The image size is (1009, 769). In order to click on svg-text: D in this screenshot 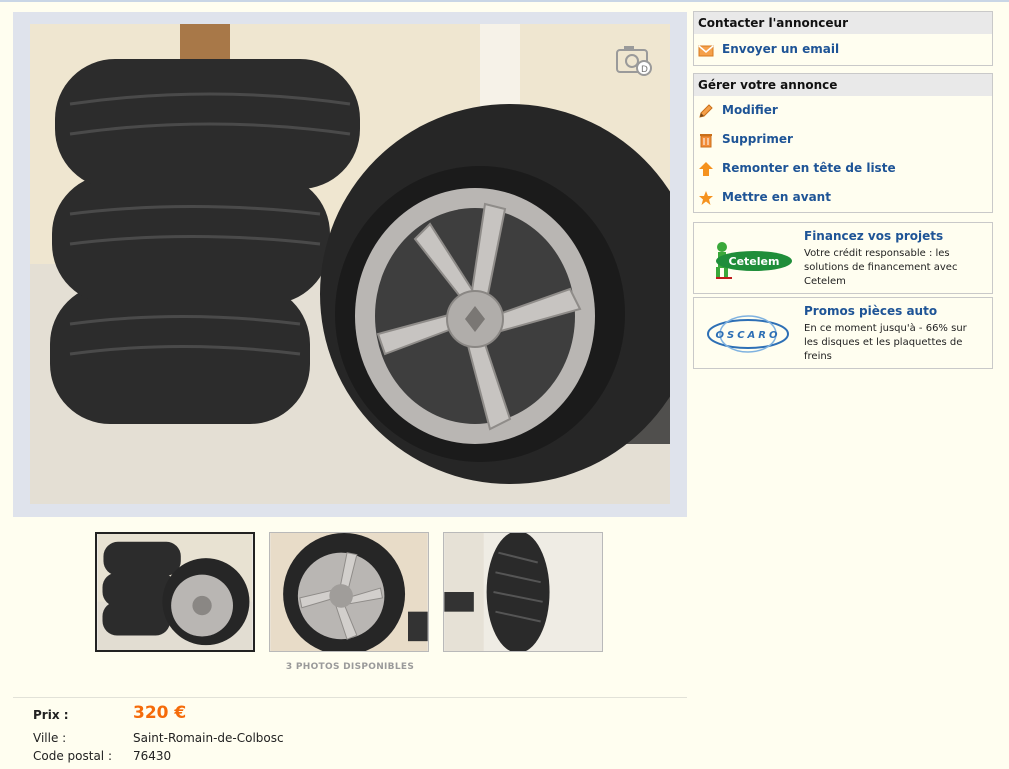, I will do `click(644, 70)`.